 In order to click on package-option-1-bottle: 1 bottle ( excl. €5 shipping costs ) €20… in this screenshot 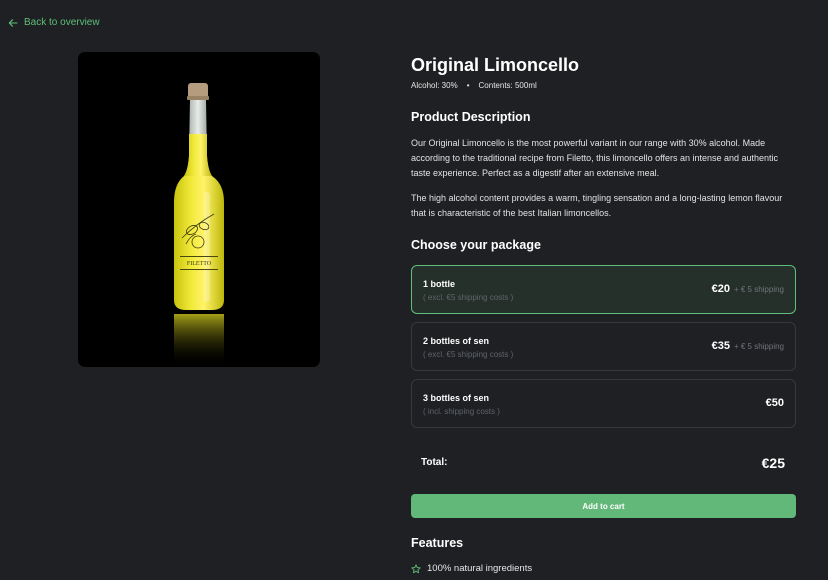, I will do `click(603, 289)`.